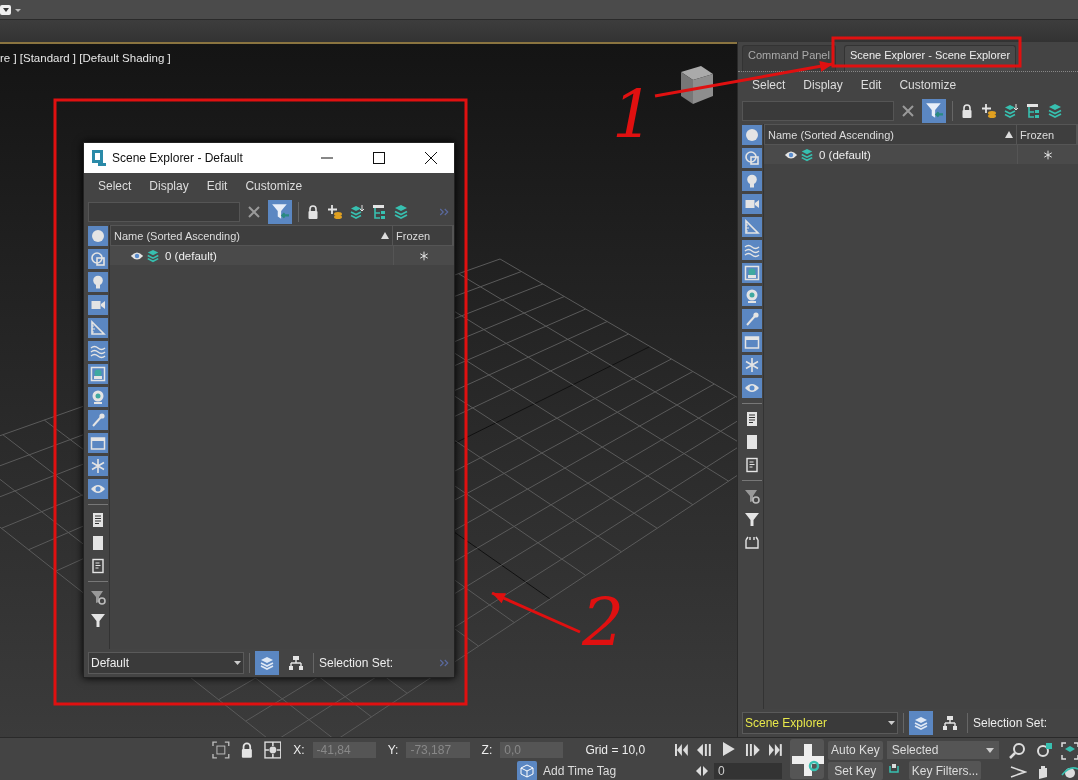  I want to click on app-logo-icon, so click(99, 158).